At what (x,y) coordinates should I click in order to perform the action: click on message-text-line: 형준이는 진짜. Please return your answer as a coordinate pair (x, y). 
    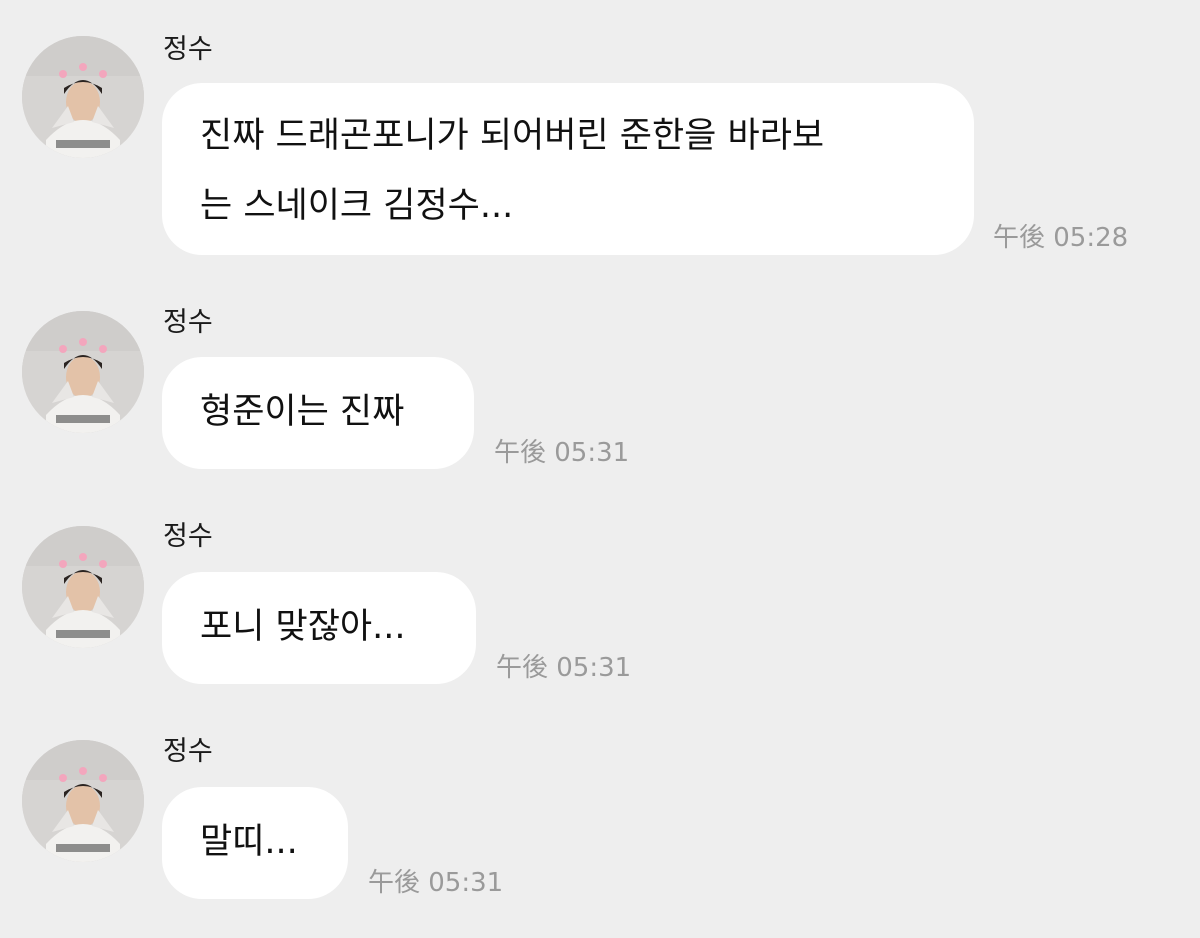
    Looking at the image, I should click on (302, 412).